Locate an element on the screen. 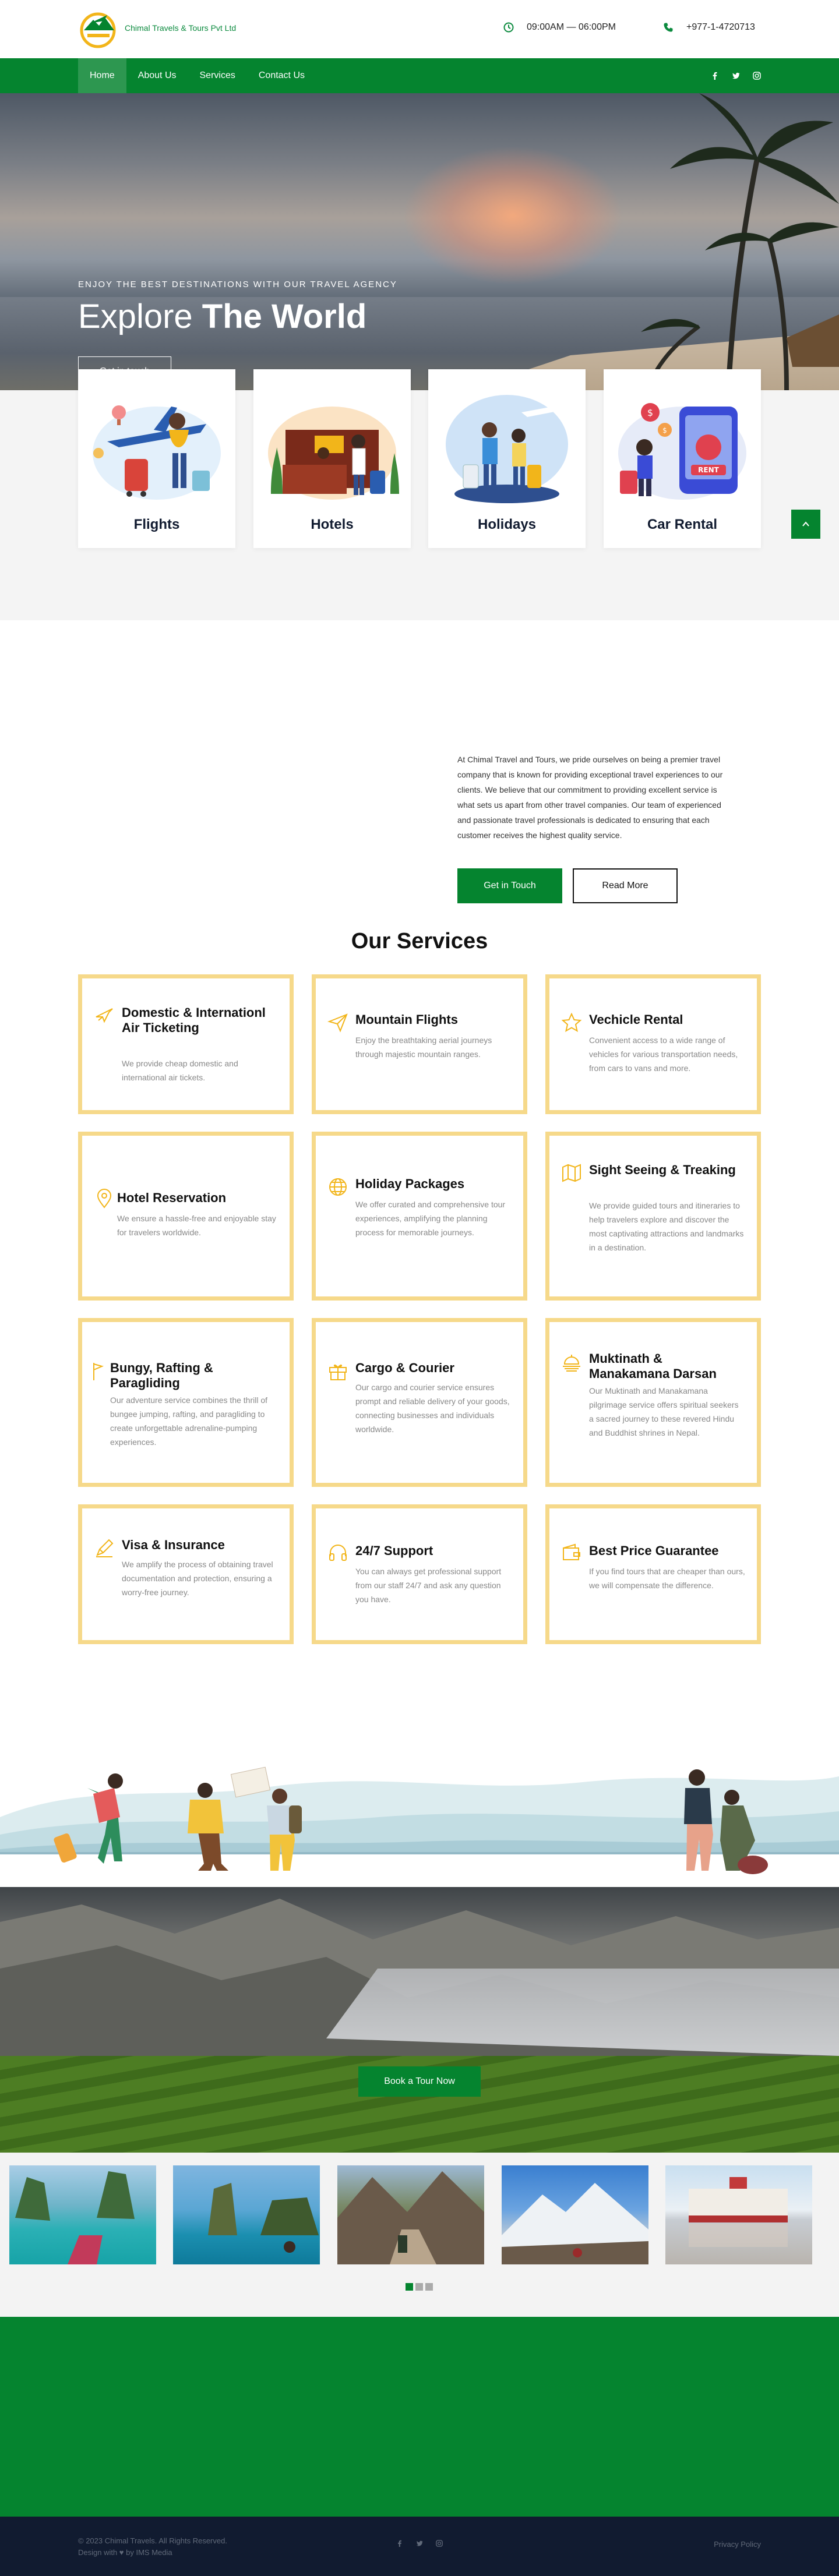 The image size is (839, 2576). category-card-flights: Flights is located at coordinates (157, 458).